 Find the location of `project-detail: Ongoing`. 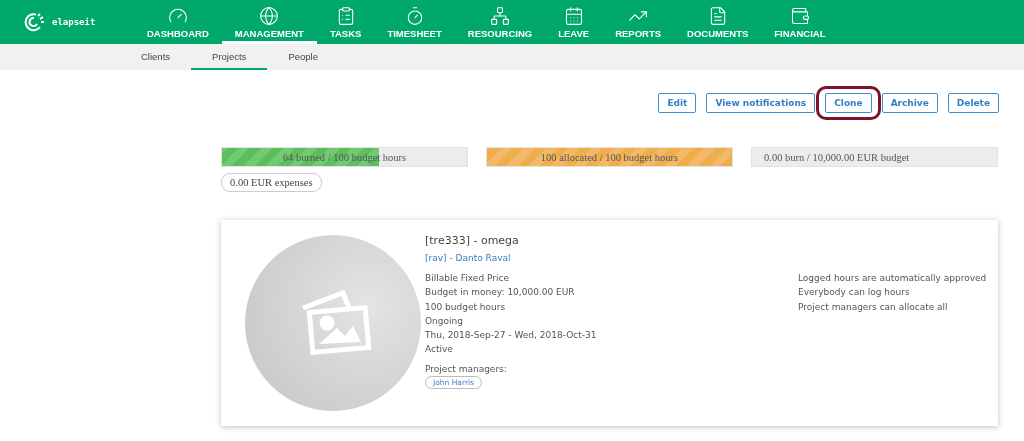

project-detail: Ongoing is located at coordinates (444, 321).